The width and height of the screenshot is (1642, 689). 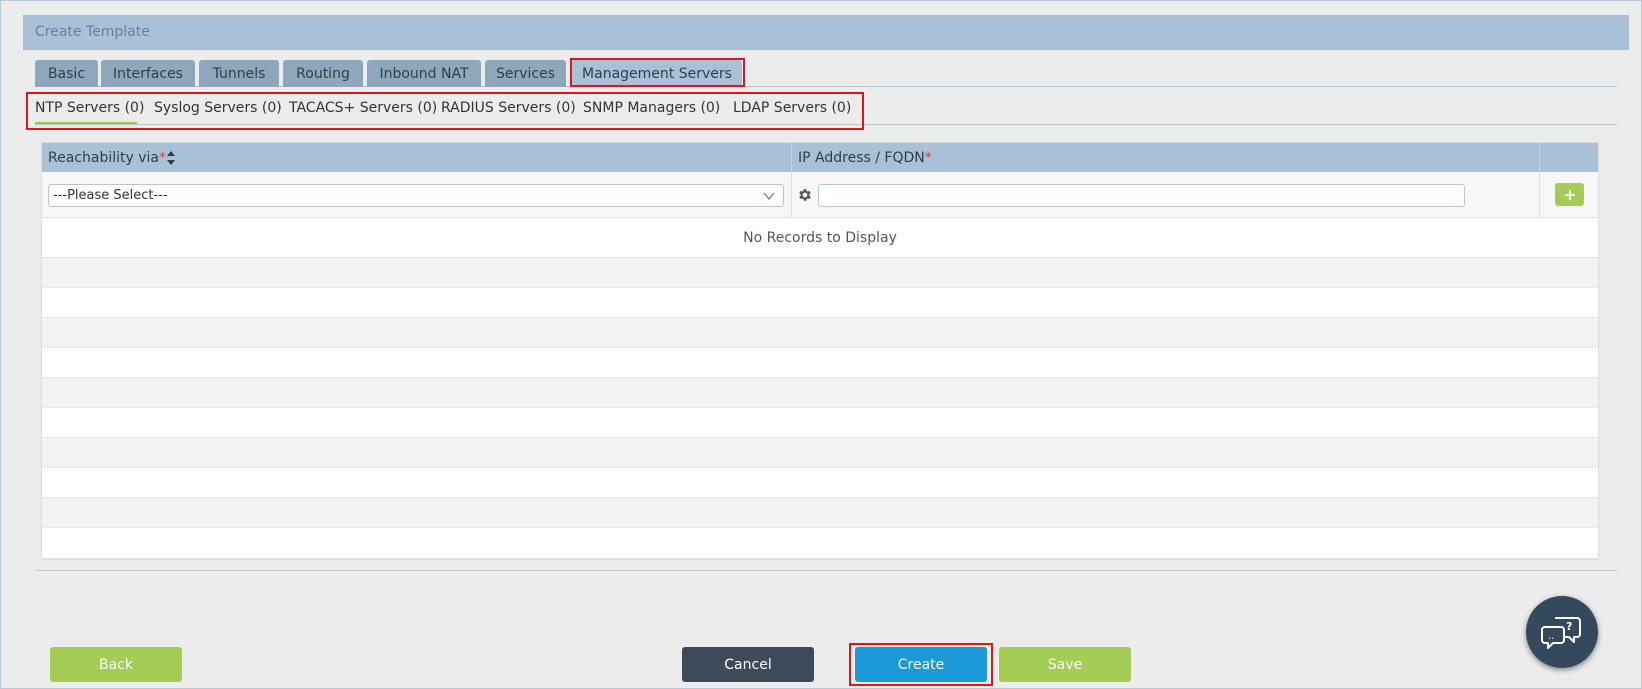 I want to click on create-button: Create, so click(x=921, y=664).